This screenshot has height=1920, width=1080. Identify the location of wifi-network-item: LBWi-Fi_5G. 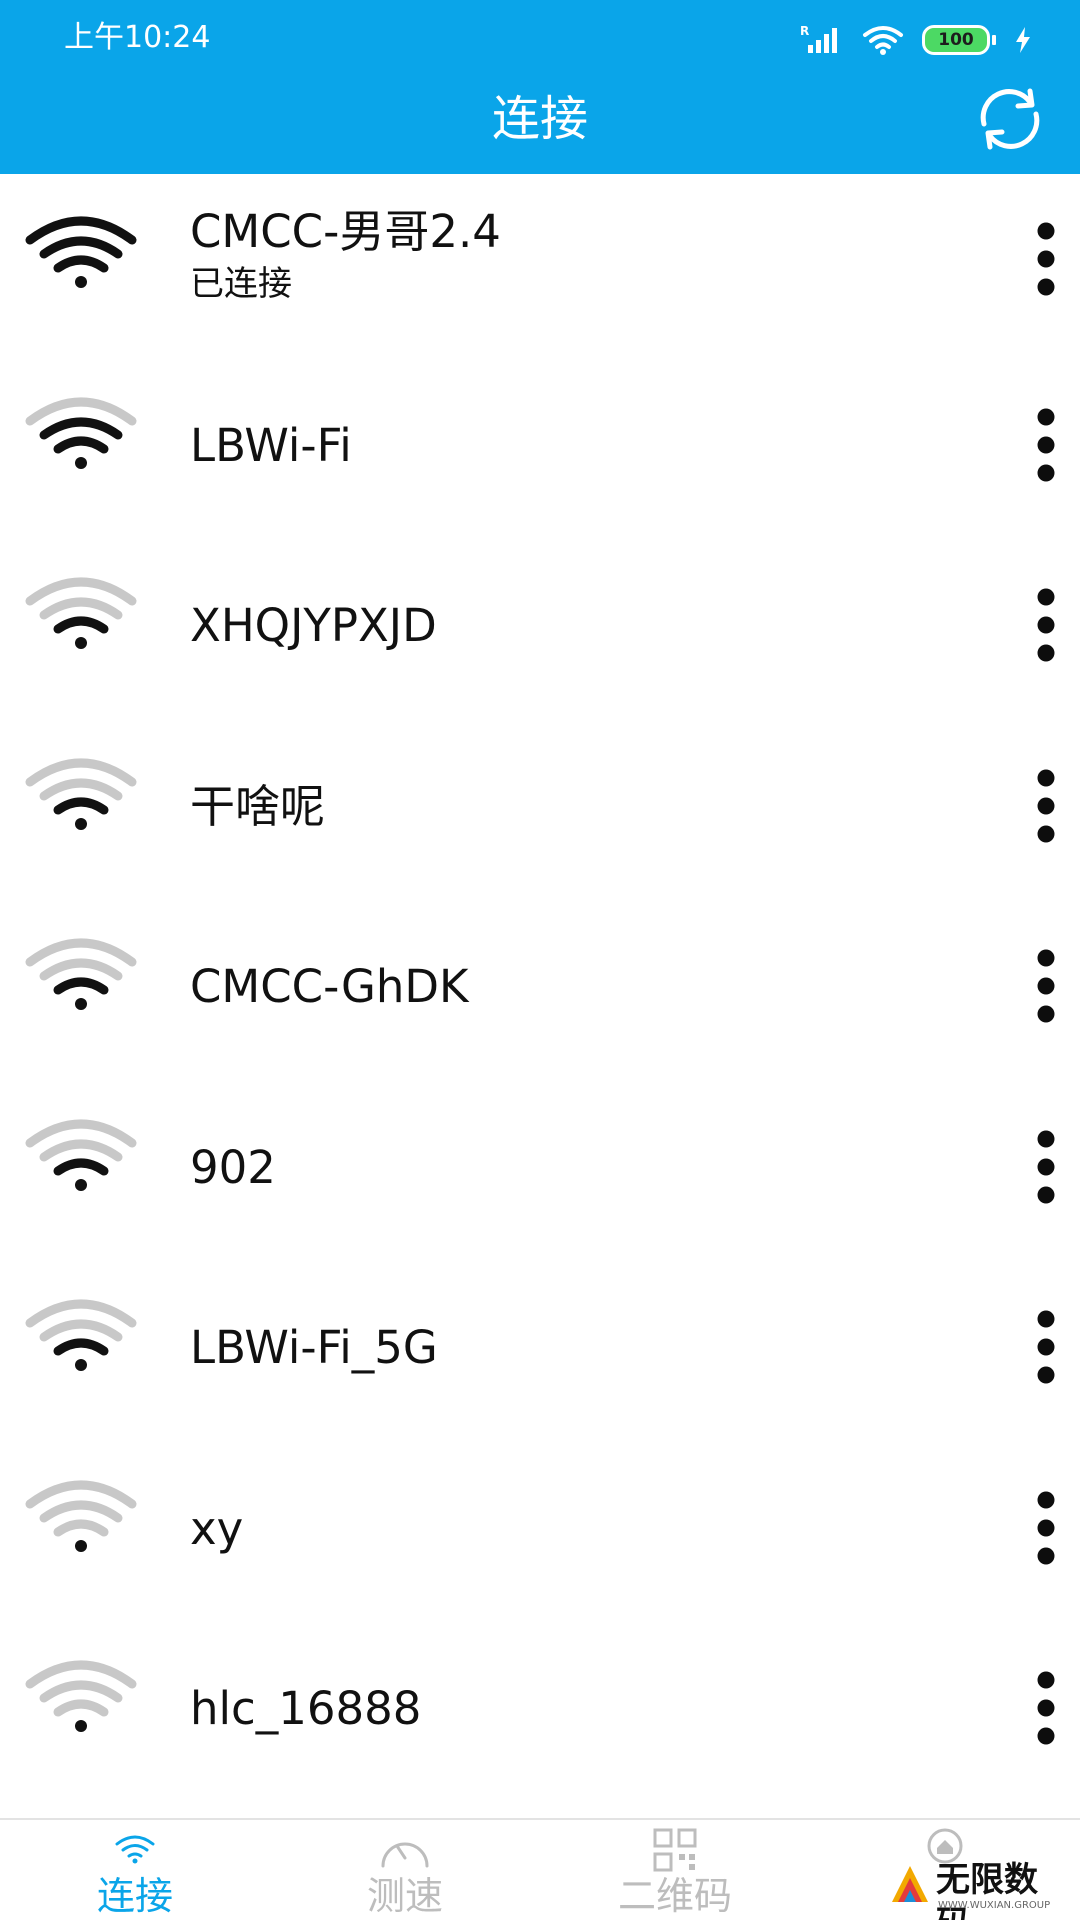
(540, 1347).